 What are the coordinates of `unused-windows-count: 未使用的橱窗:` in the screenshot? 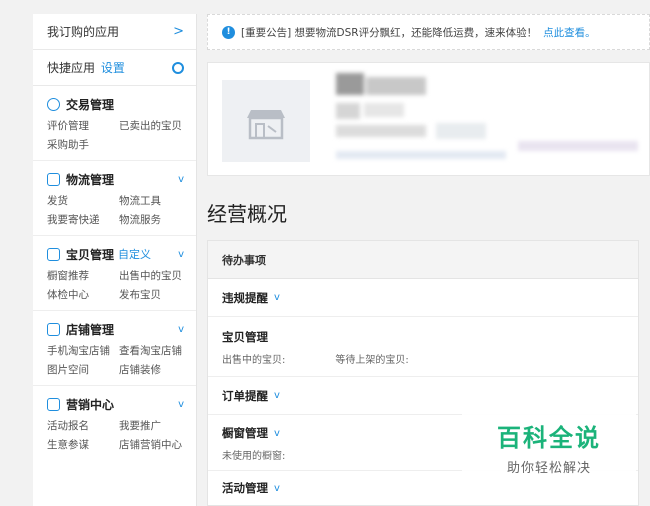 It's located at (253, 454).